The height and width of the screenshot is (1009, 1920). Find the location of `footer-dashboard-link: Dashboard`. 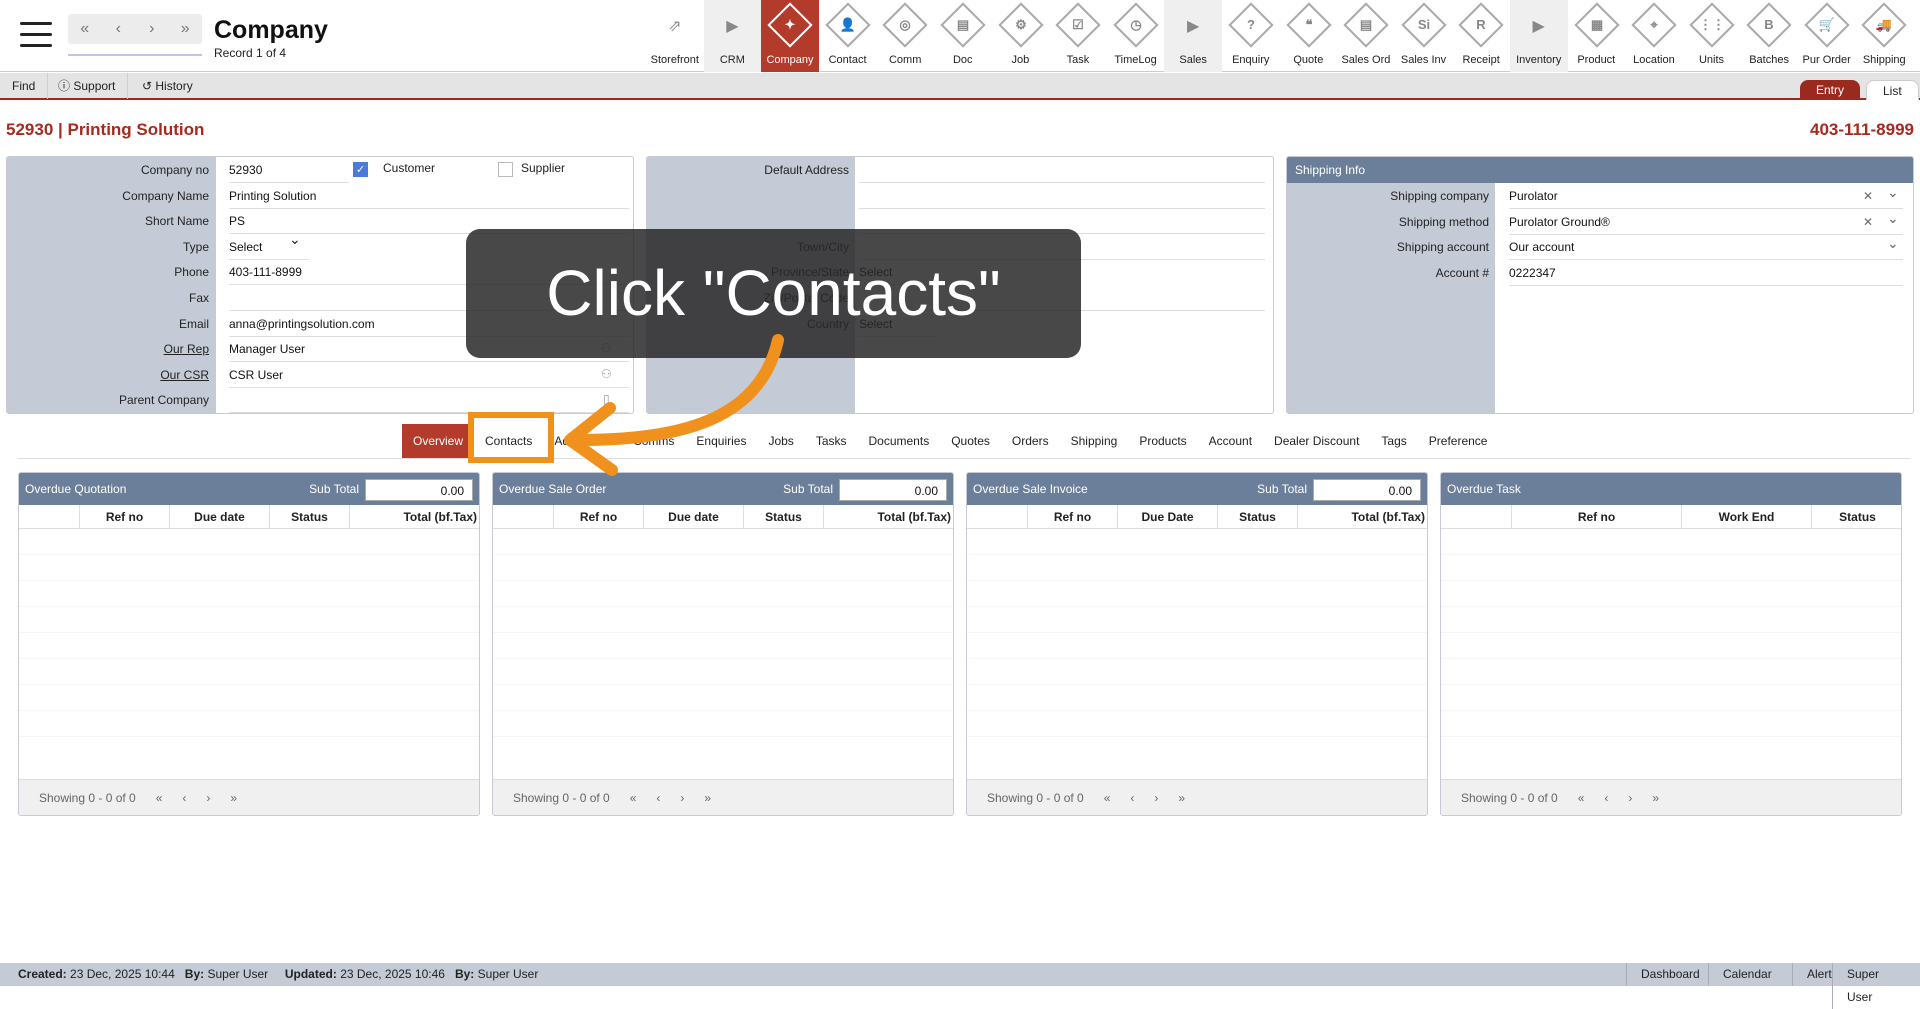

footer-dashboard-link: Dashboard is located at coordinates (1670, 974).